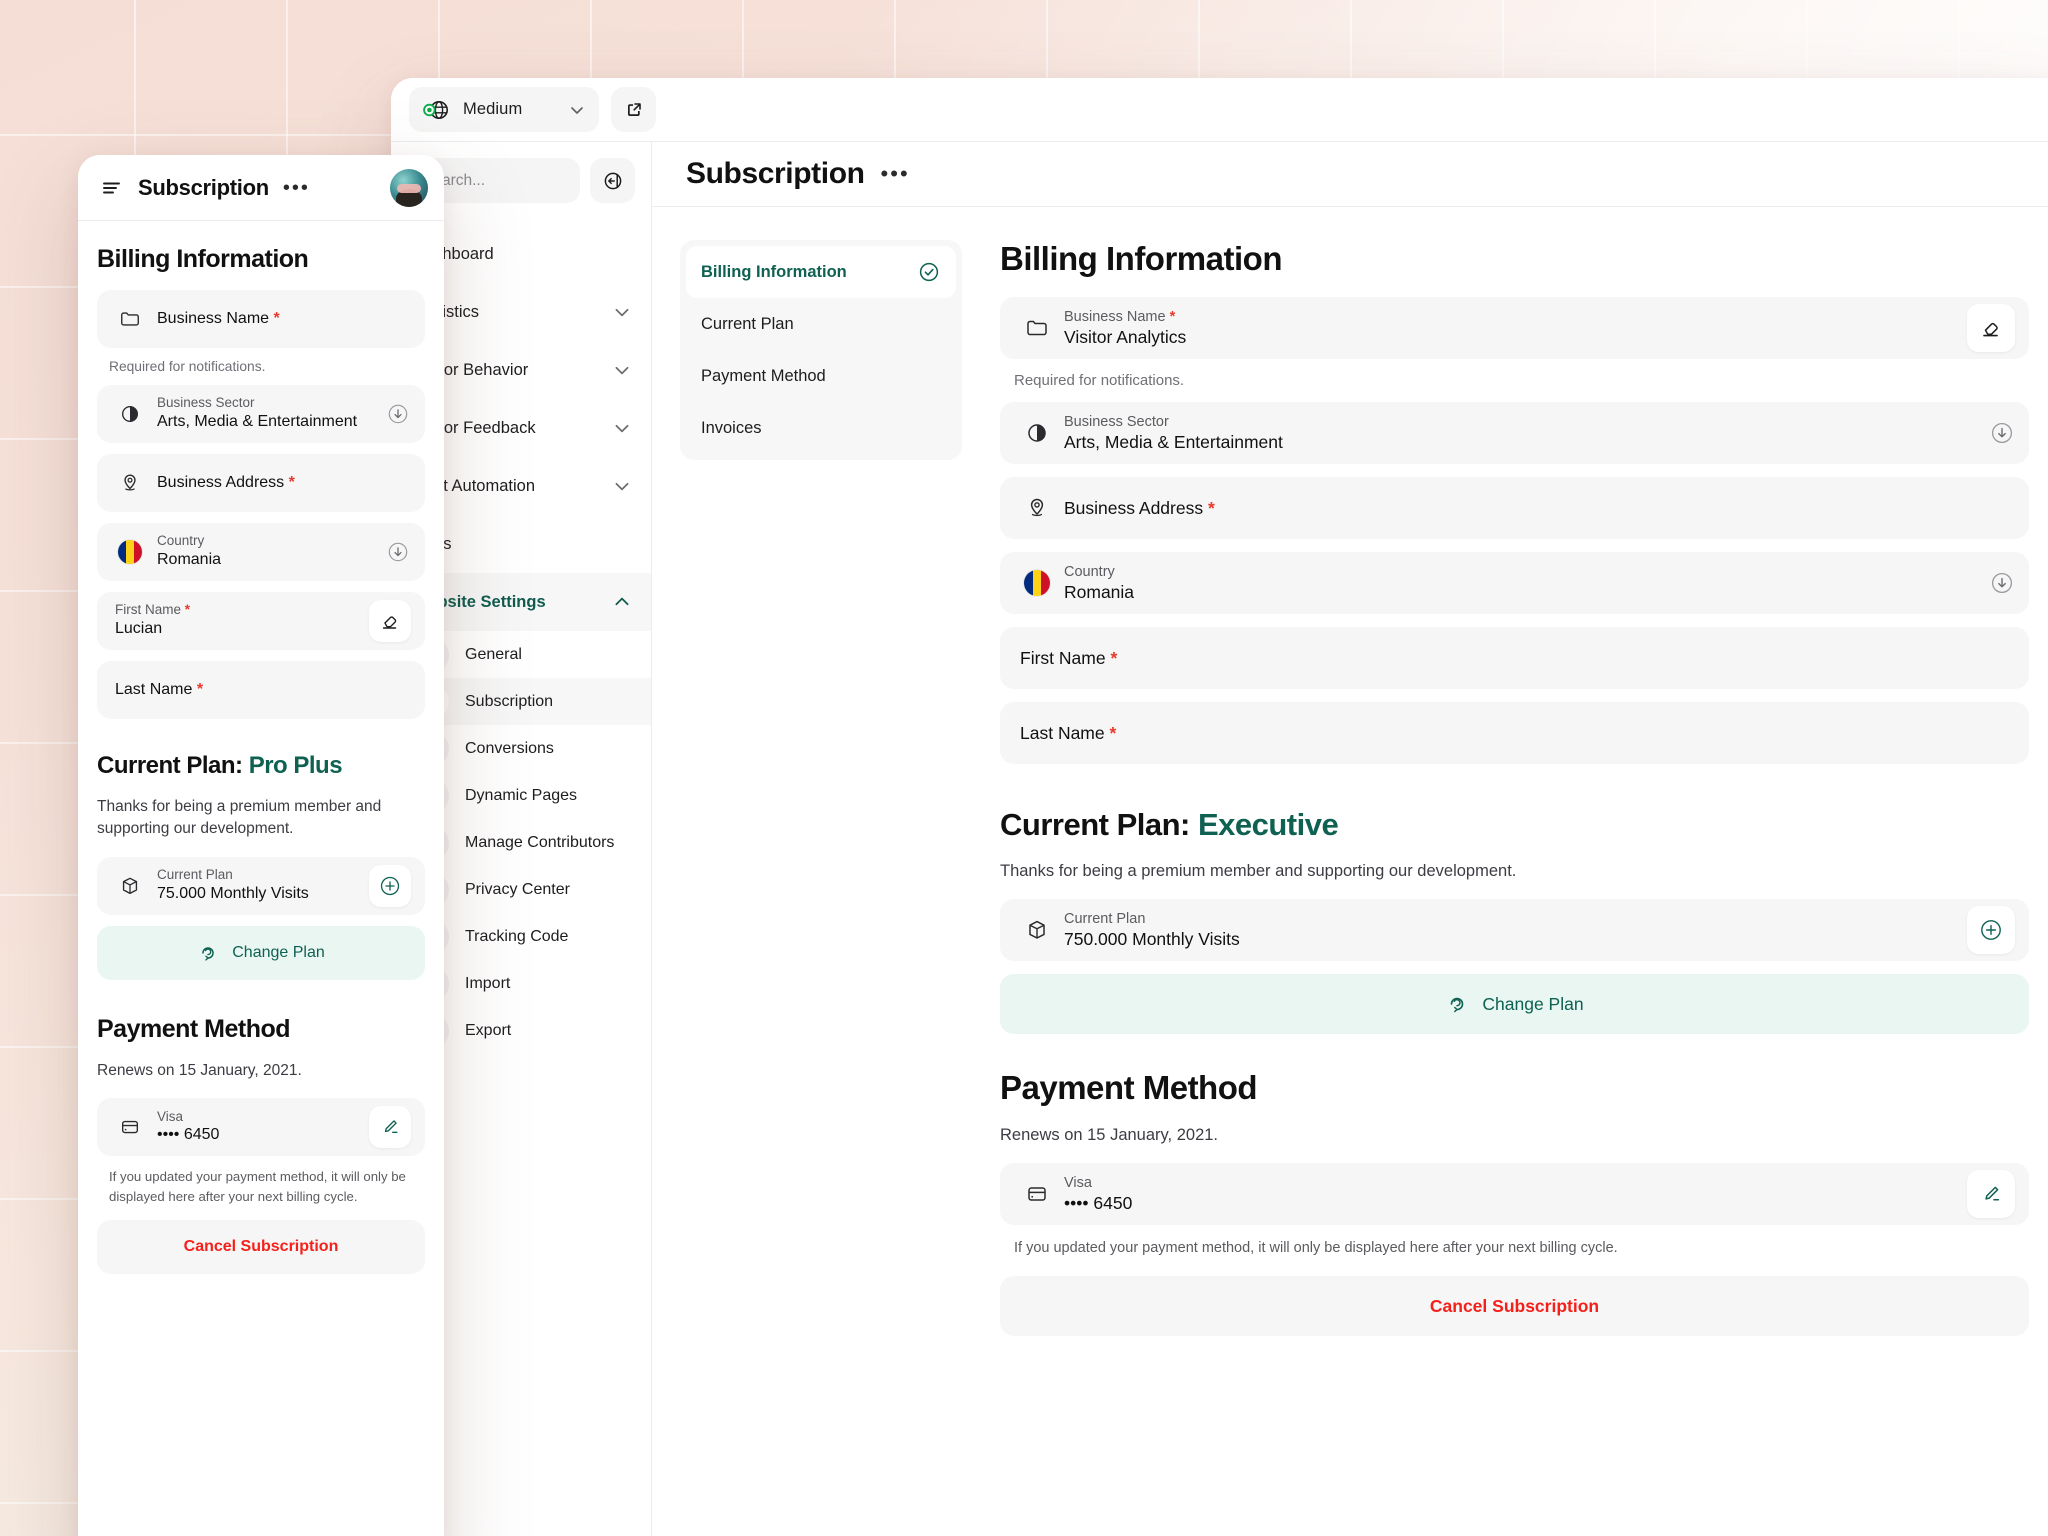  Describe the element at coordinates (1514, 328) in the screenshot. I see `field-business-name: Business Name * Visitor Analytics` at that location.